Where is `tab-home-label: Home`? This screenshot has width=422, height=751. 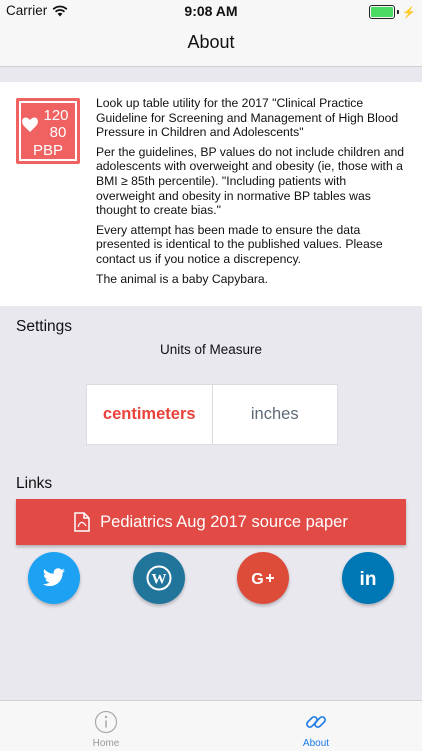
tab-home-label: Home is located at coordinates (106, 743).